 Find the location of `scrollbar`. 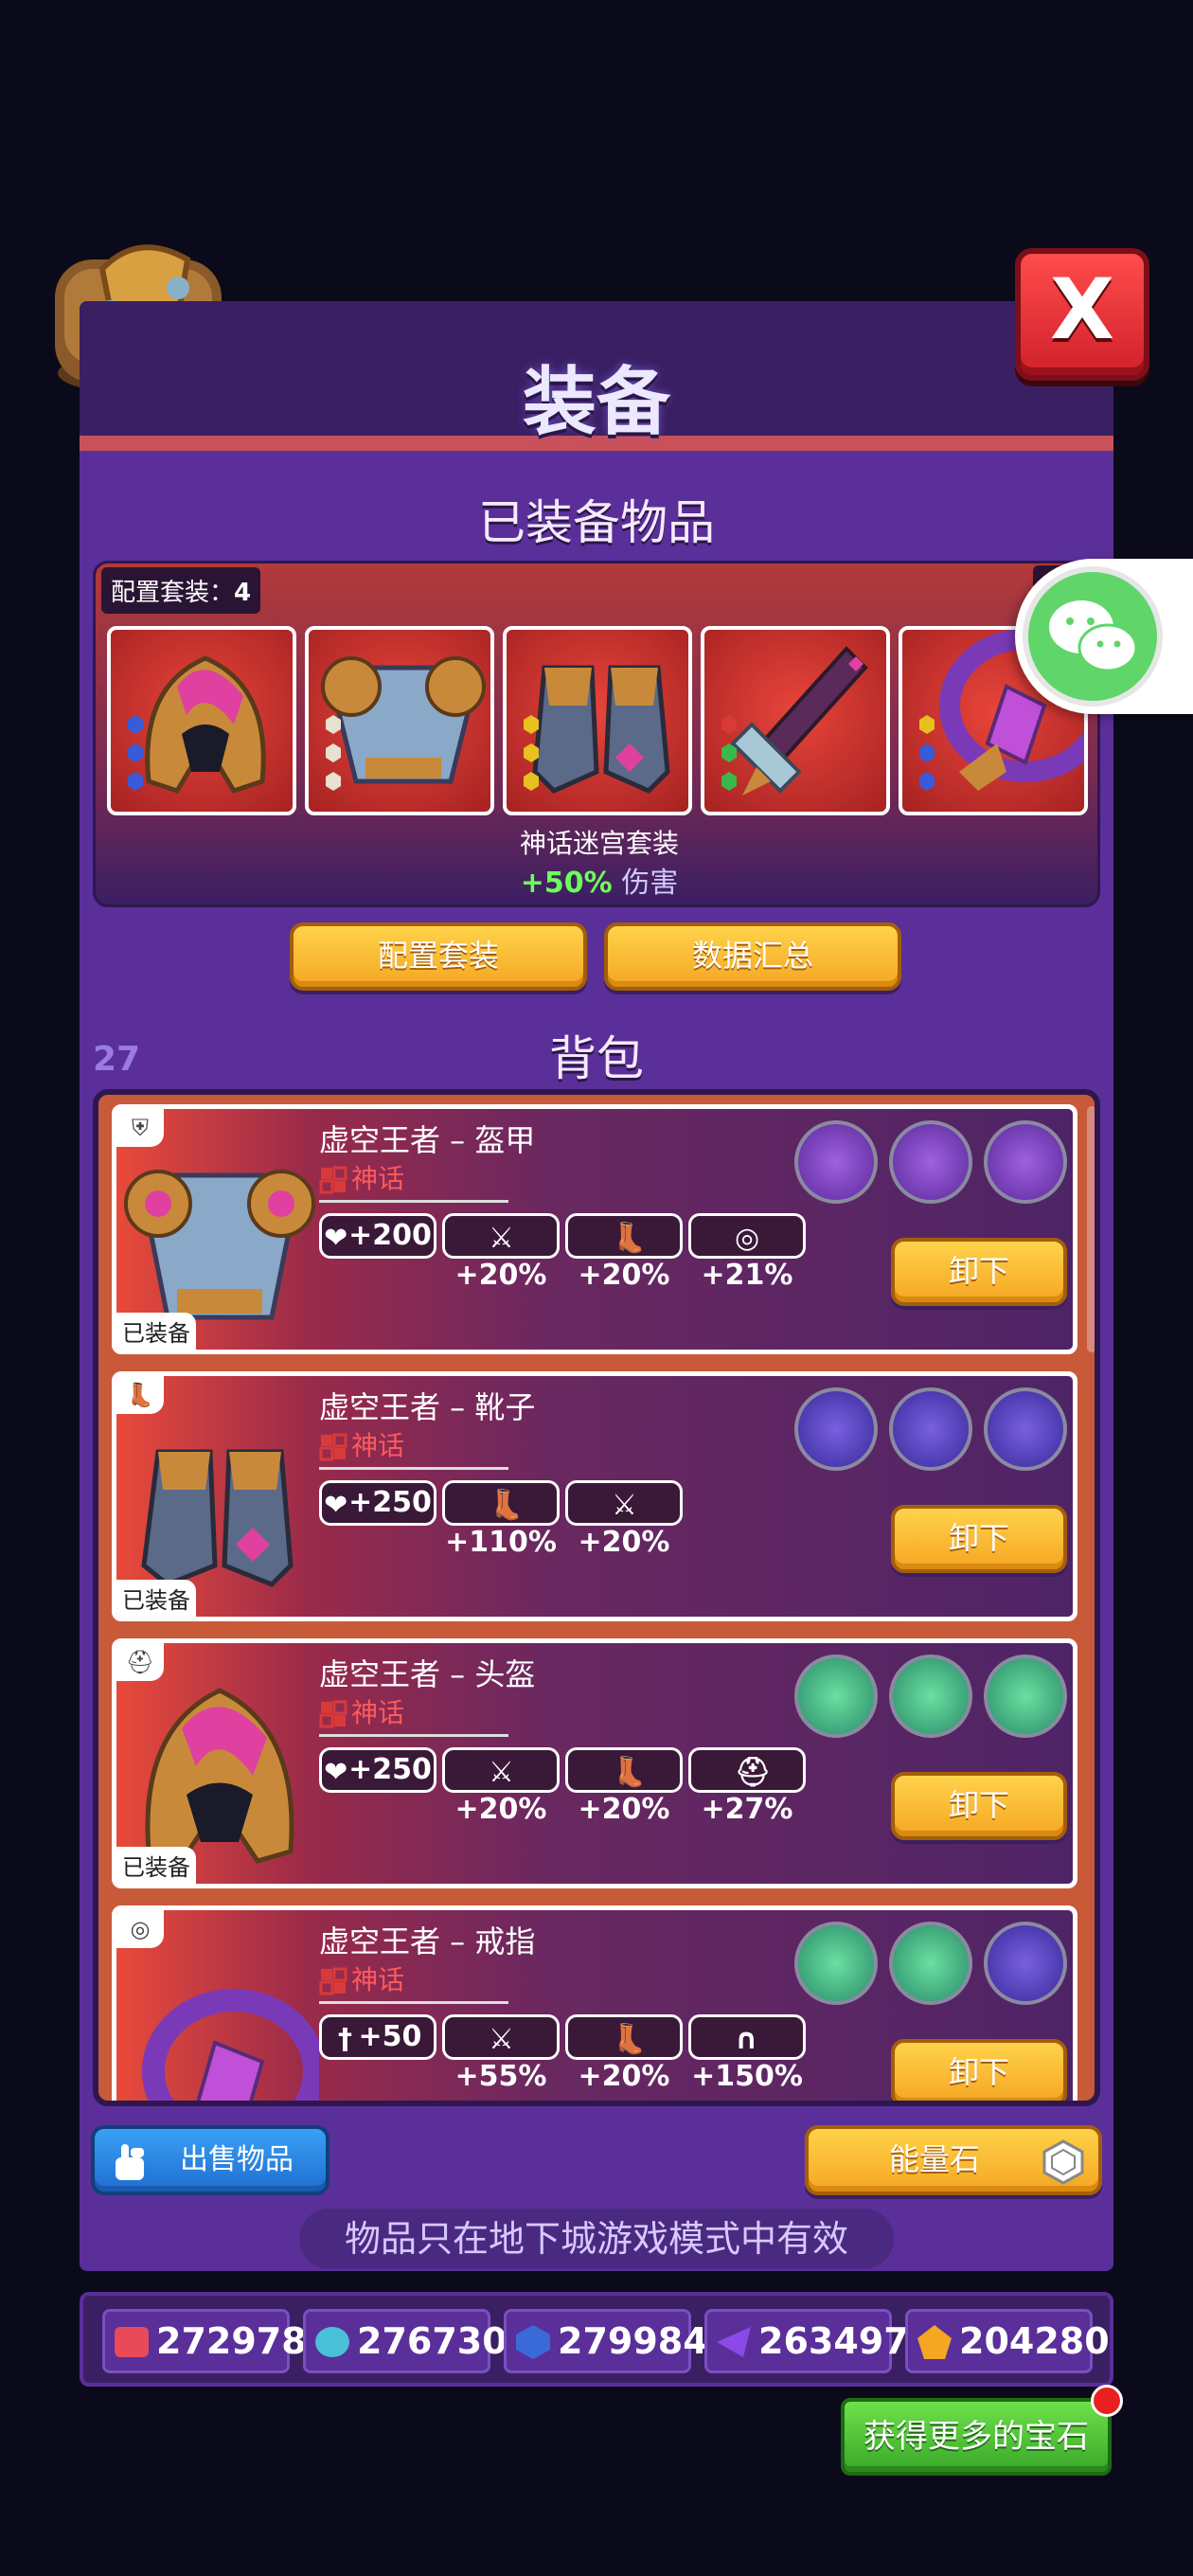

scrollbar is located at coordinates (1091, 1229).